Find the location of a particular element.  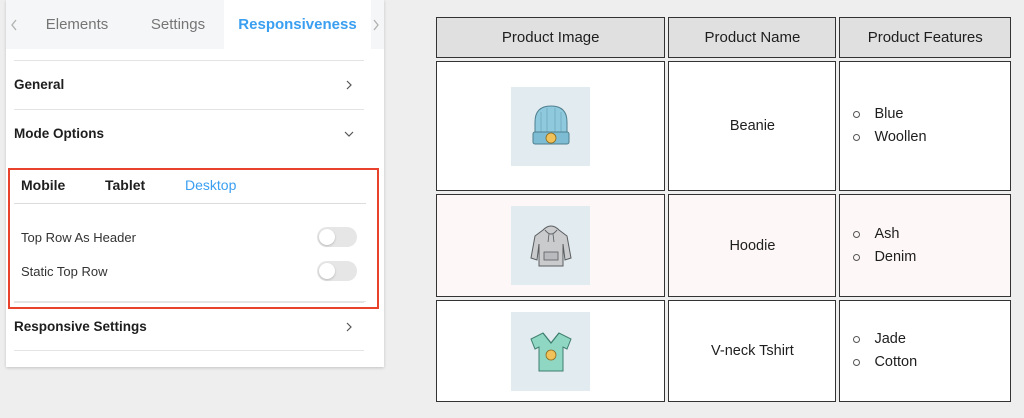

section-general-label: General is located at coordinates (39, 84).